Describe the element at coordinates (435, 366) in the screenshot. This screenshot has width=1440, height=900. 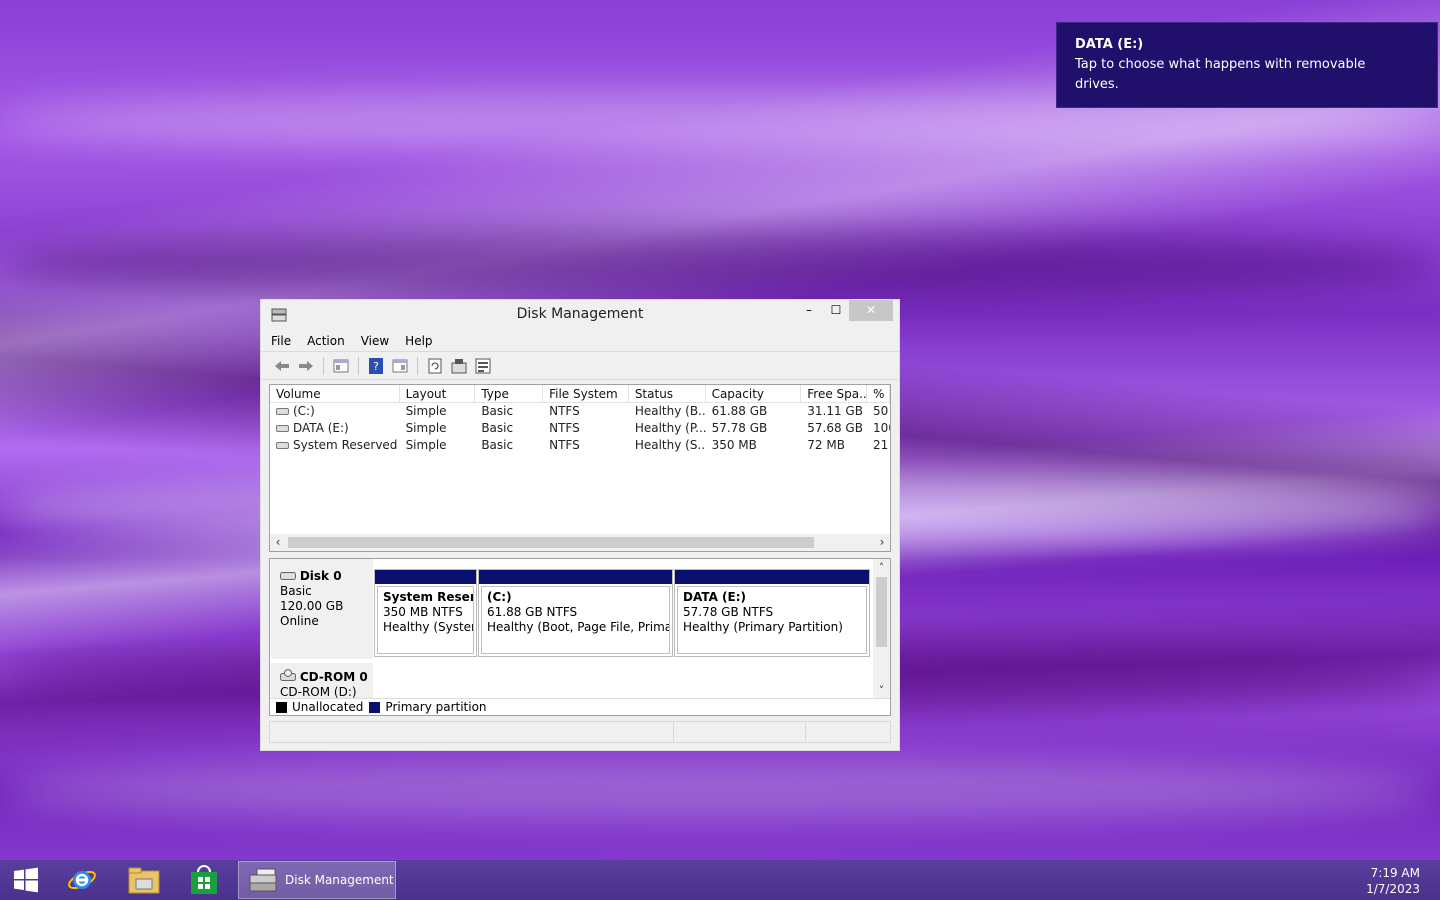
I see `refresh-icon` at that location.